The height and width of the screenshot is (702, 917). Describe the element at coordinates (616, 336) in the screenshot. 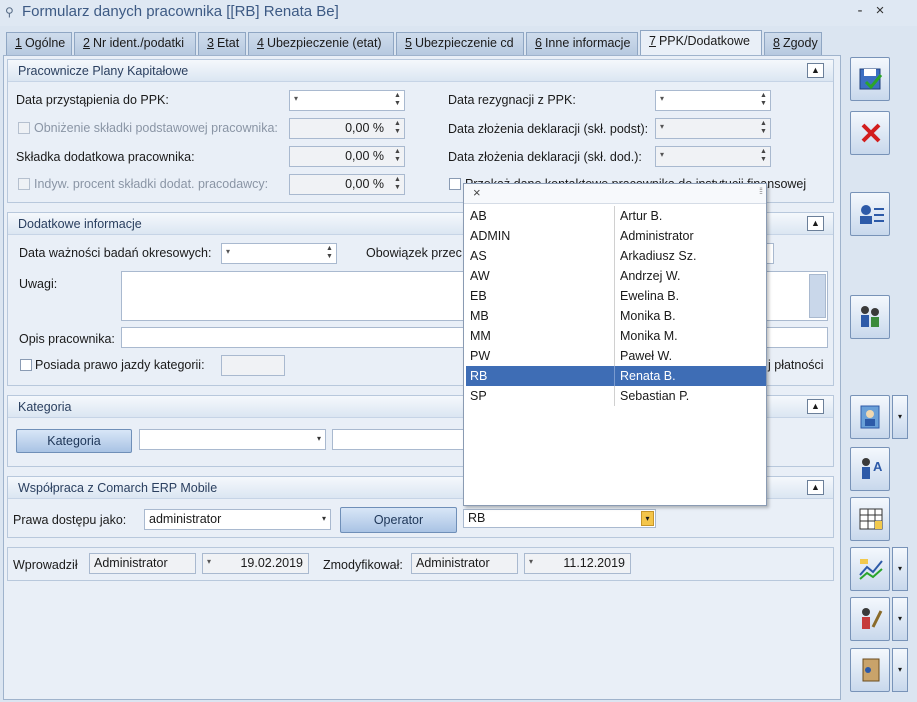

I see `list-item: MM Monika M.` at that location.